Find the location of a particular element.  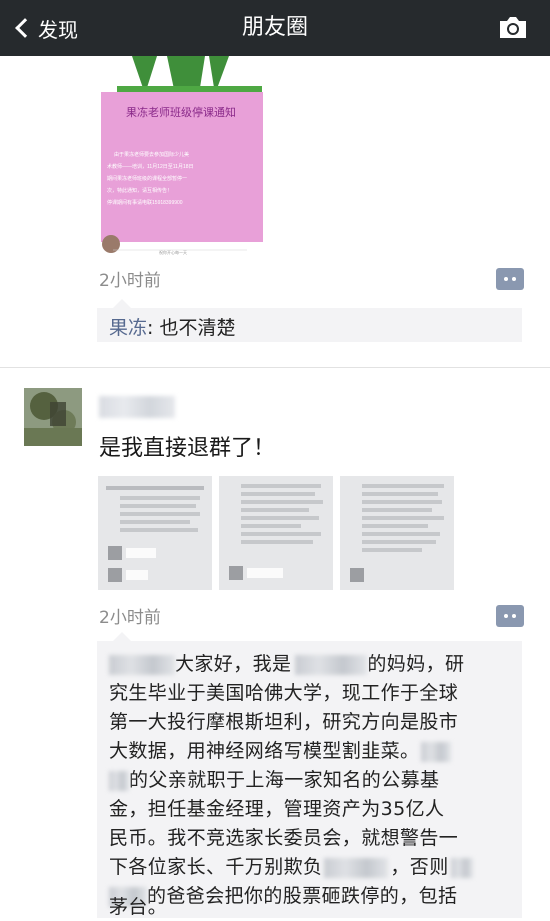

camera-icon is located at coordinates (513, 27).